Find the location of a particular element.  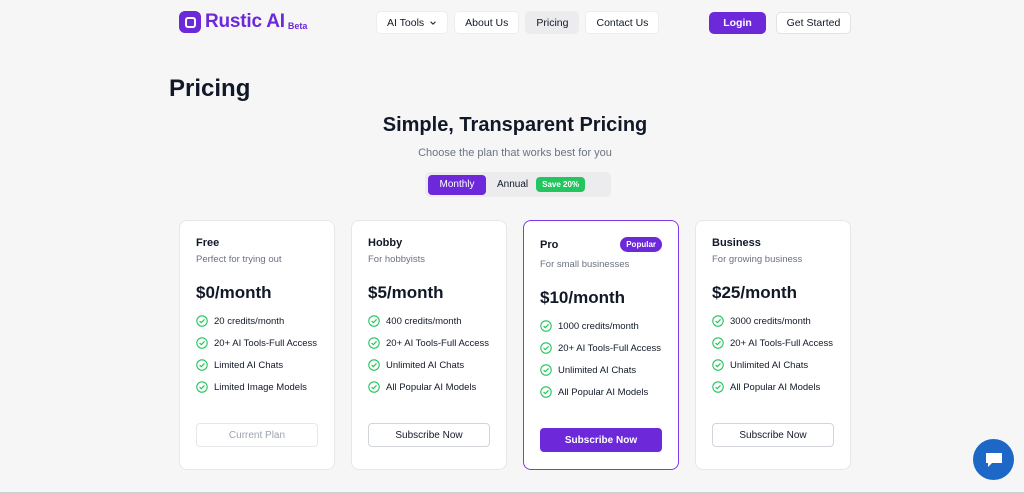

feature-item: Limited AI Chats is located at coordinates (261, 365).